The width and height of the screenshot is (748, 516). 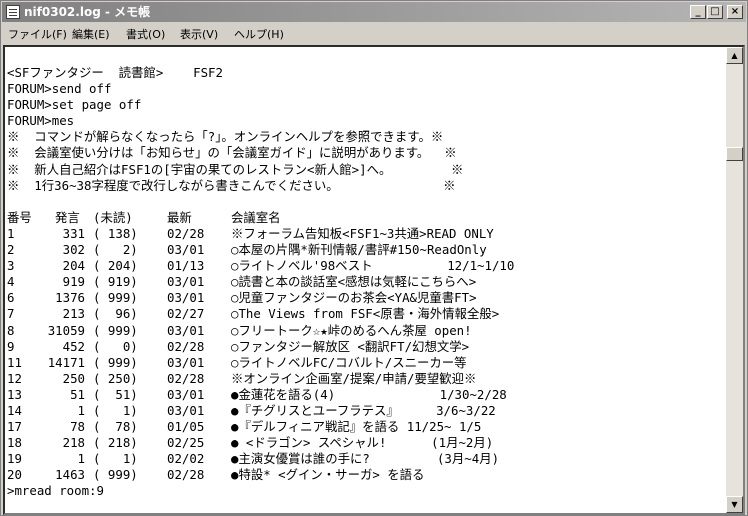 I want to click on menu-edit: 編集(E), so click(x=91, y=34).